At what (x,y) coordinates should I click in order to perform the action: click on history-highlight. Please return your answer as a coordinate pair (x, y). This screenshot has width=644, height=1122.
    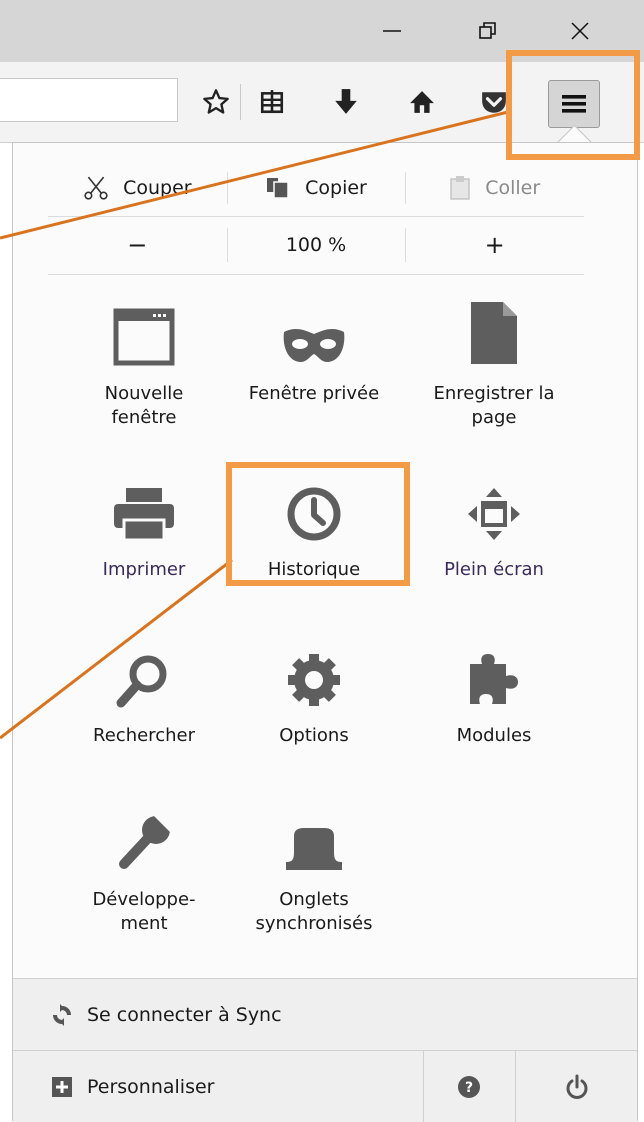
    Looking at the image, I should click on (318, 524).